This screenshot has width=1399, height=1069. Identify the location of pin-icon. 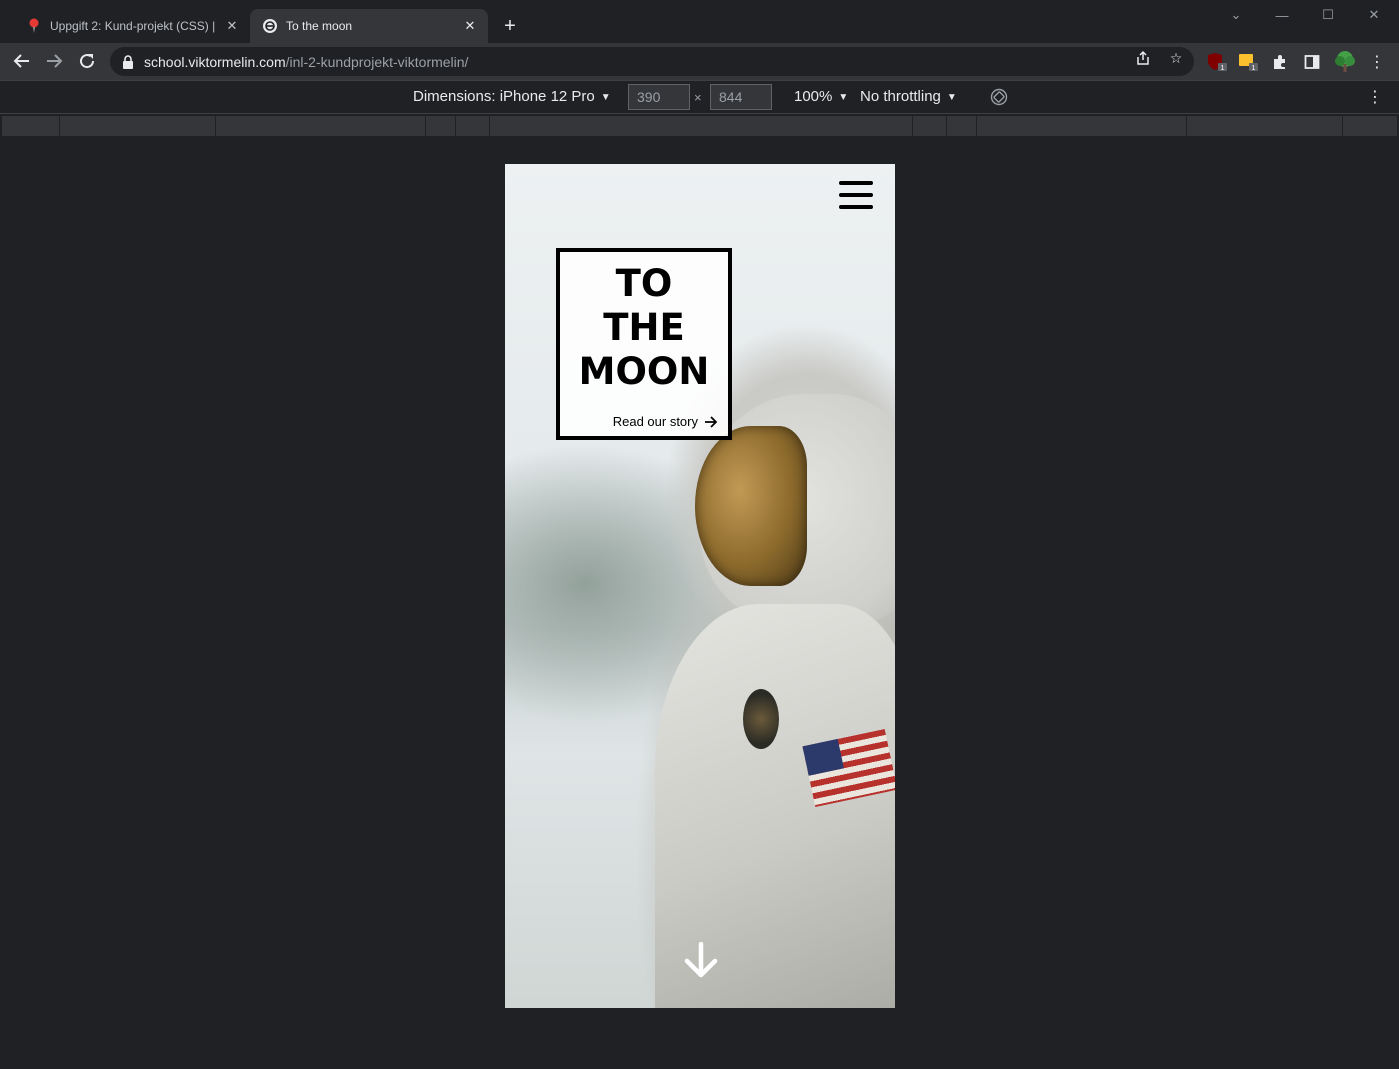
(34, 26).